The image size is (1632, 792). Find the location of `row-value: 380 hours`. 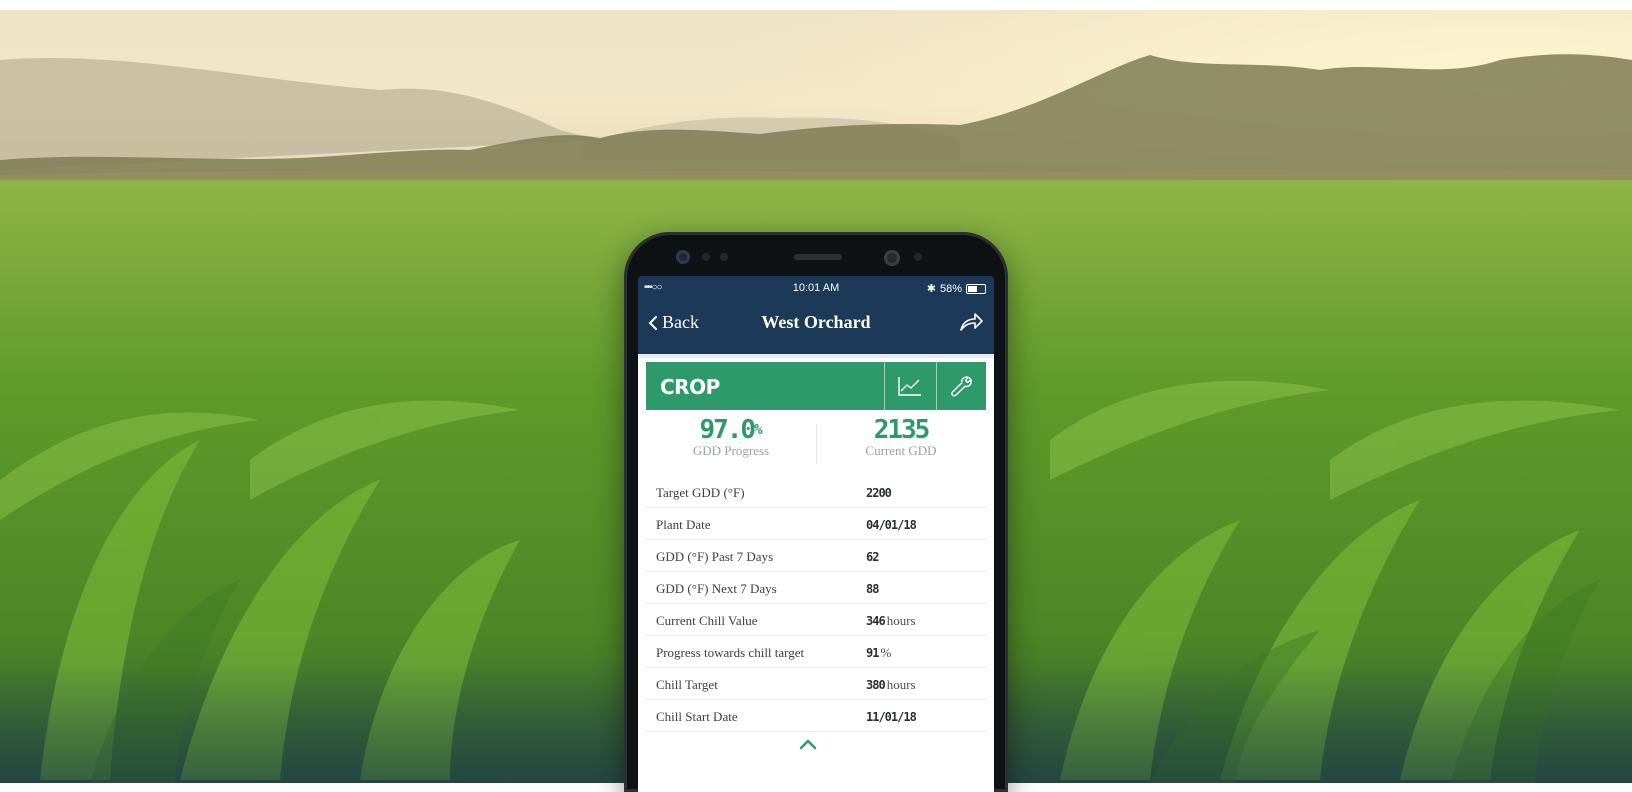

row-value: 380 hours is located at coordinates (891, 685).